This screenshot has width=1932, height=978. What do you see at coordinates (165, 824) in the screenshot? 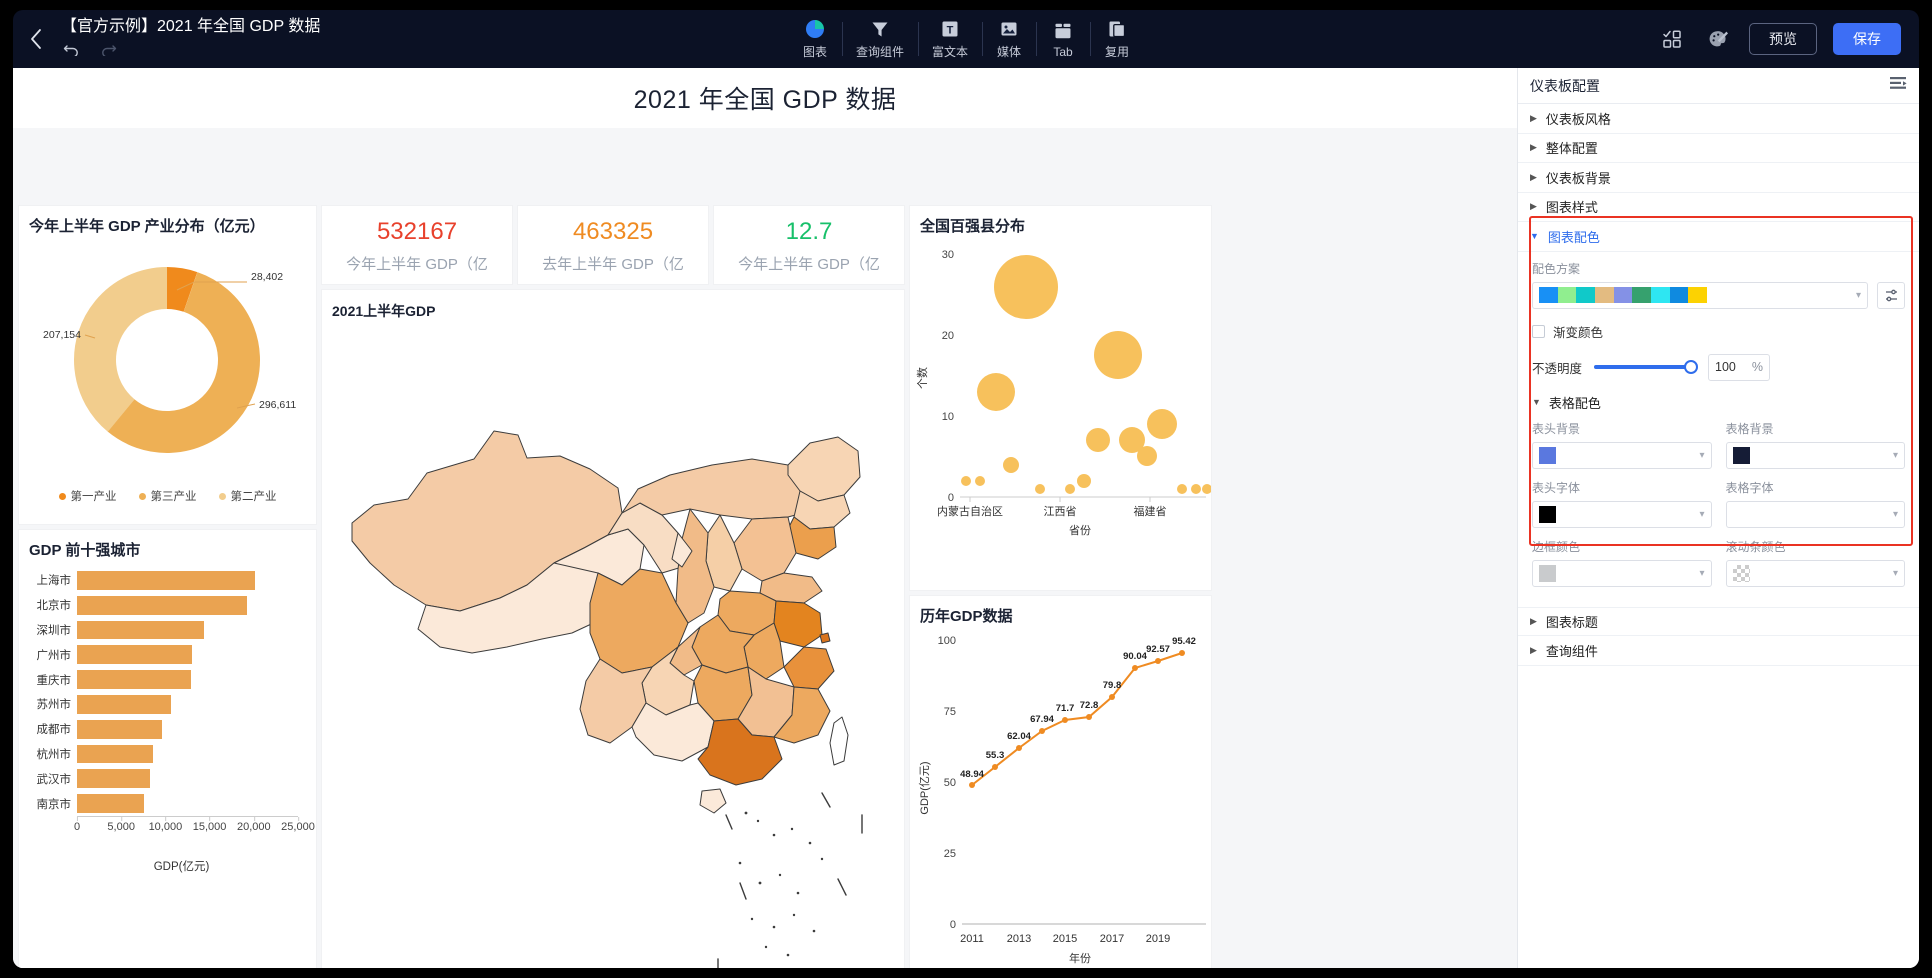
I see `x-tick: 10,000` at bounding box center [165, 824].